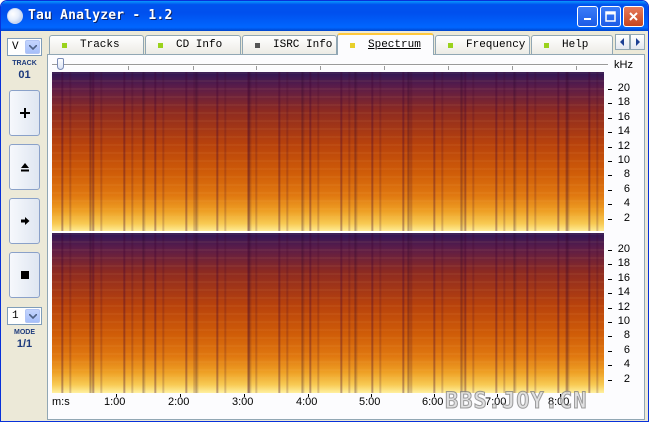  I want to click on window-title: Tau Analyzer - 1.2, so click(100, 15).